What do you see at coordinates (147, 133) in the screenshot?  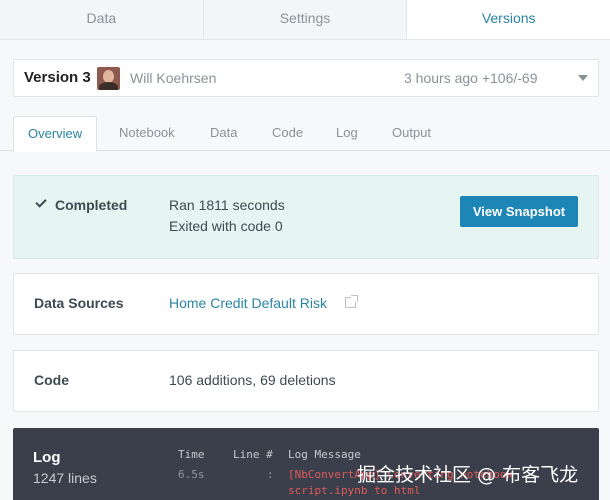 I see `tab-notebook: Notebook` at bounding box center [147, 133].